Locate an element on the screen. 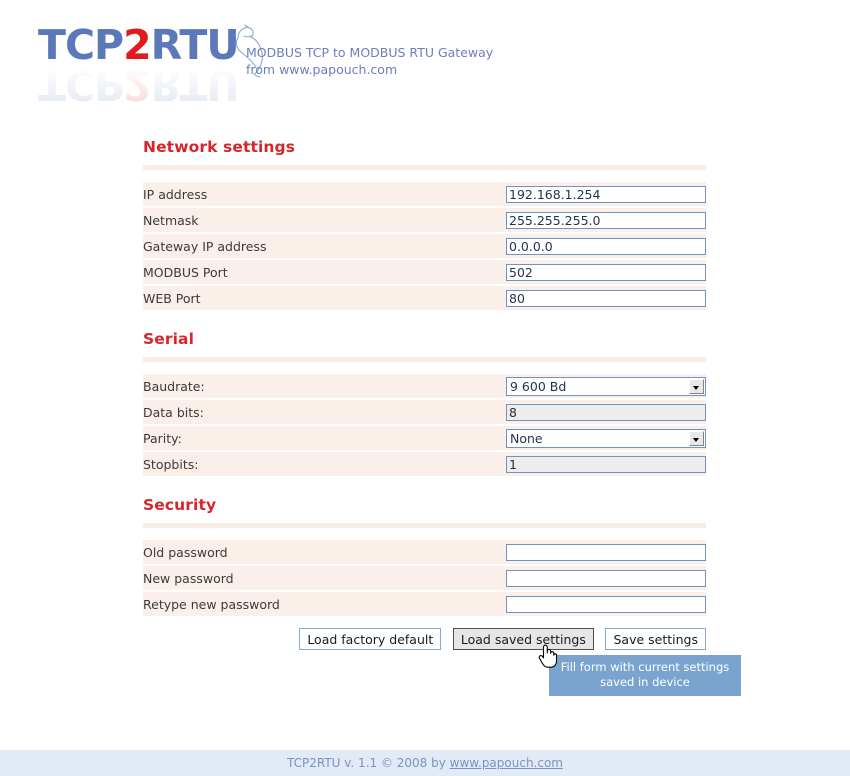 The image size is (850, 776). logo: TCP2RTU TCP2RTU is located at coordinates (150, 65).